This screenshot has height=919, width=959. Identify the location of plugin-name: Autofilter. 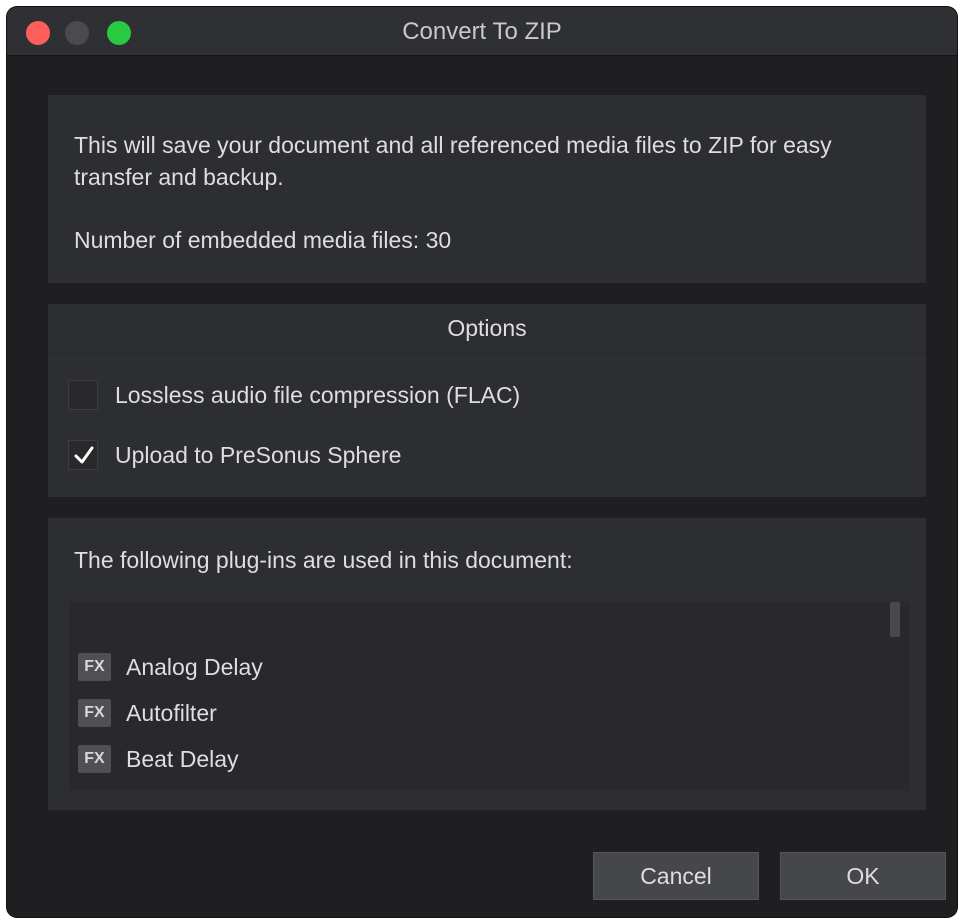
(171, 712).